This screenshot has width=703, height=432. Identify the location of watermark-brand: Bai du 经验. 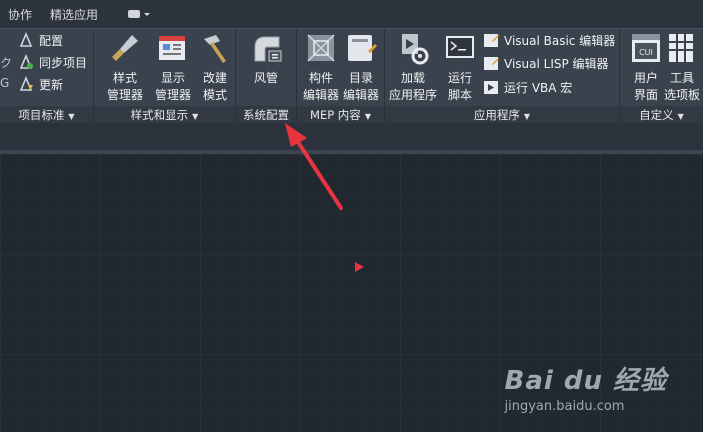
(585, 381).